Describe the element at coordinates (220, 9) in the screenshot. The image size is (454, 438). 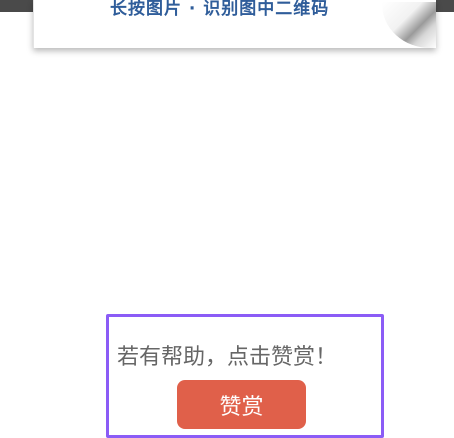
I see `card-caption: 长按图片 · 识别图中二维码` at that location.